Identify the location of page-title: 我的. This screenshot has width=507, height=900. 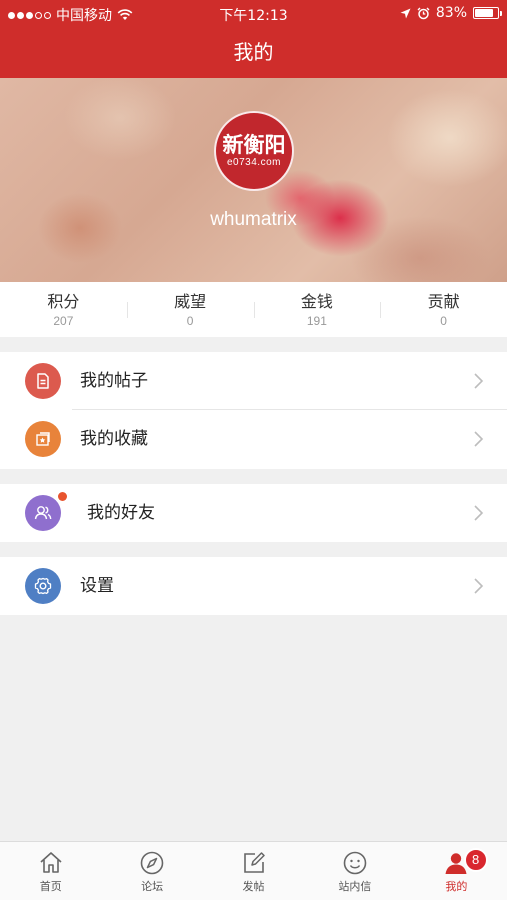
(253, 52).